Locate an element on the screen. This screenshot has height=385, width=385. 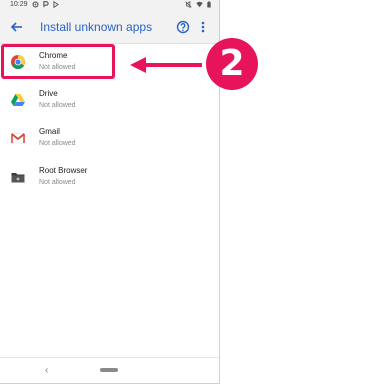
step-badge: 2 is located at coordinates (232, 64).